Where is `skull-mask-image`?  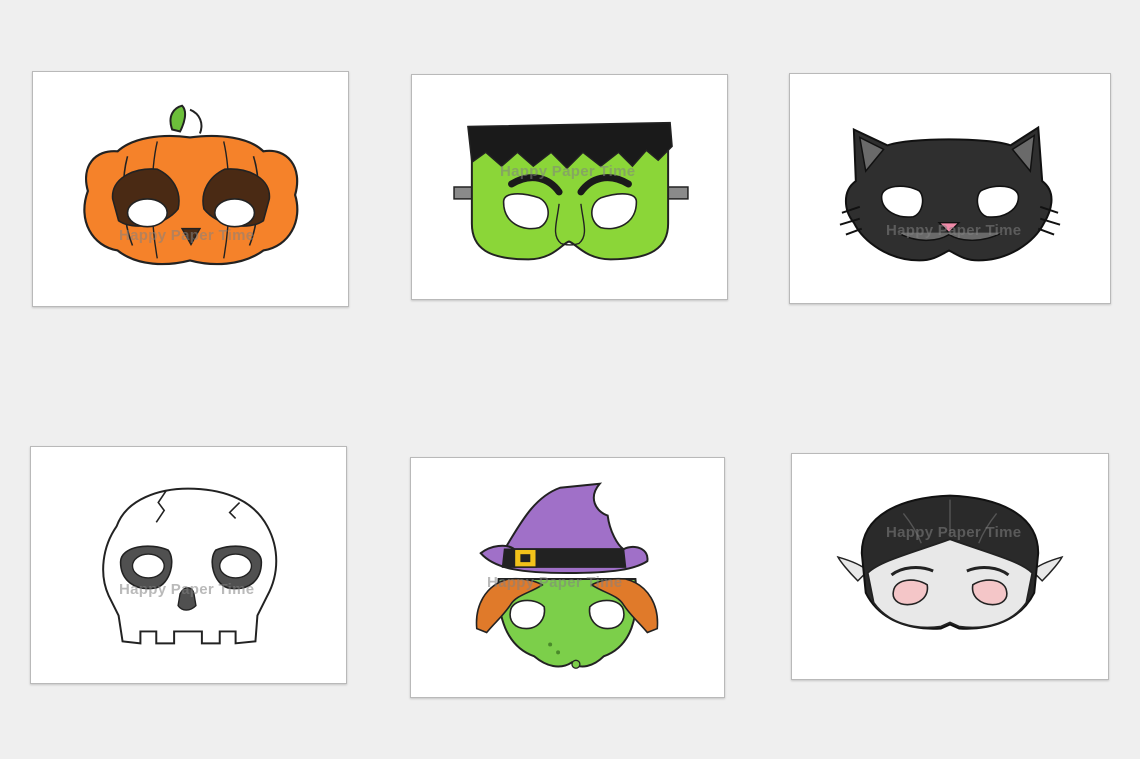 skull-mask-image is located at coordinates (190, 566).